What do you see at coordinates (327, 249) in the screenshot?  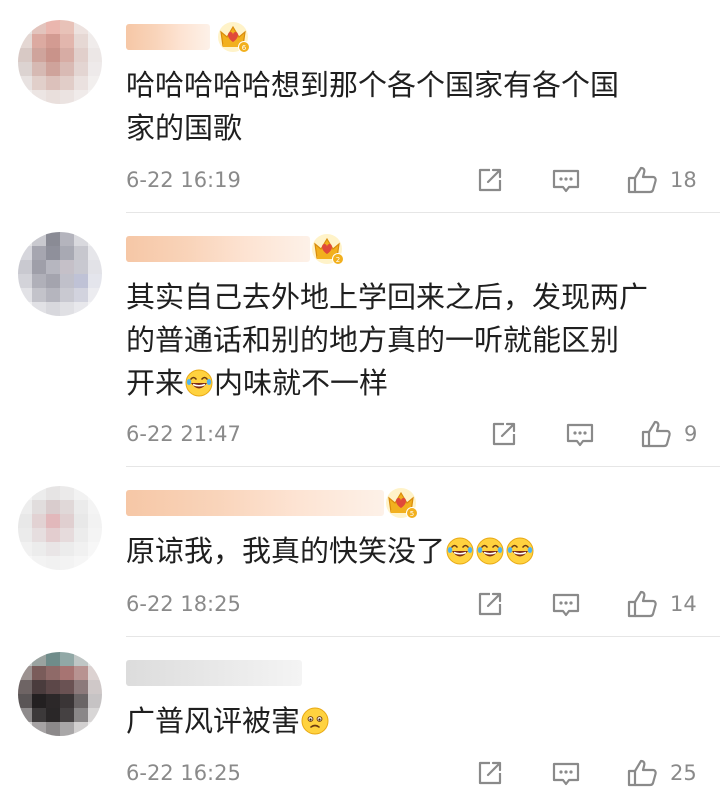 I see `vip-crown-icon: 2` at bounding box center [327, 249].